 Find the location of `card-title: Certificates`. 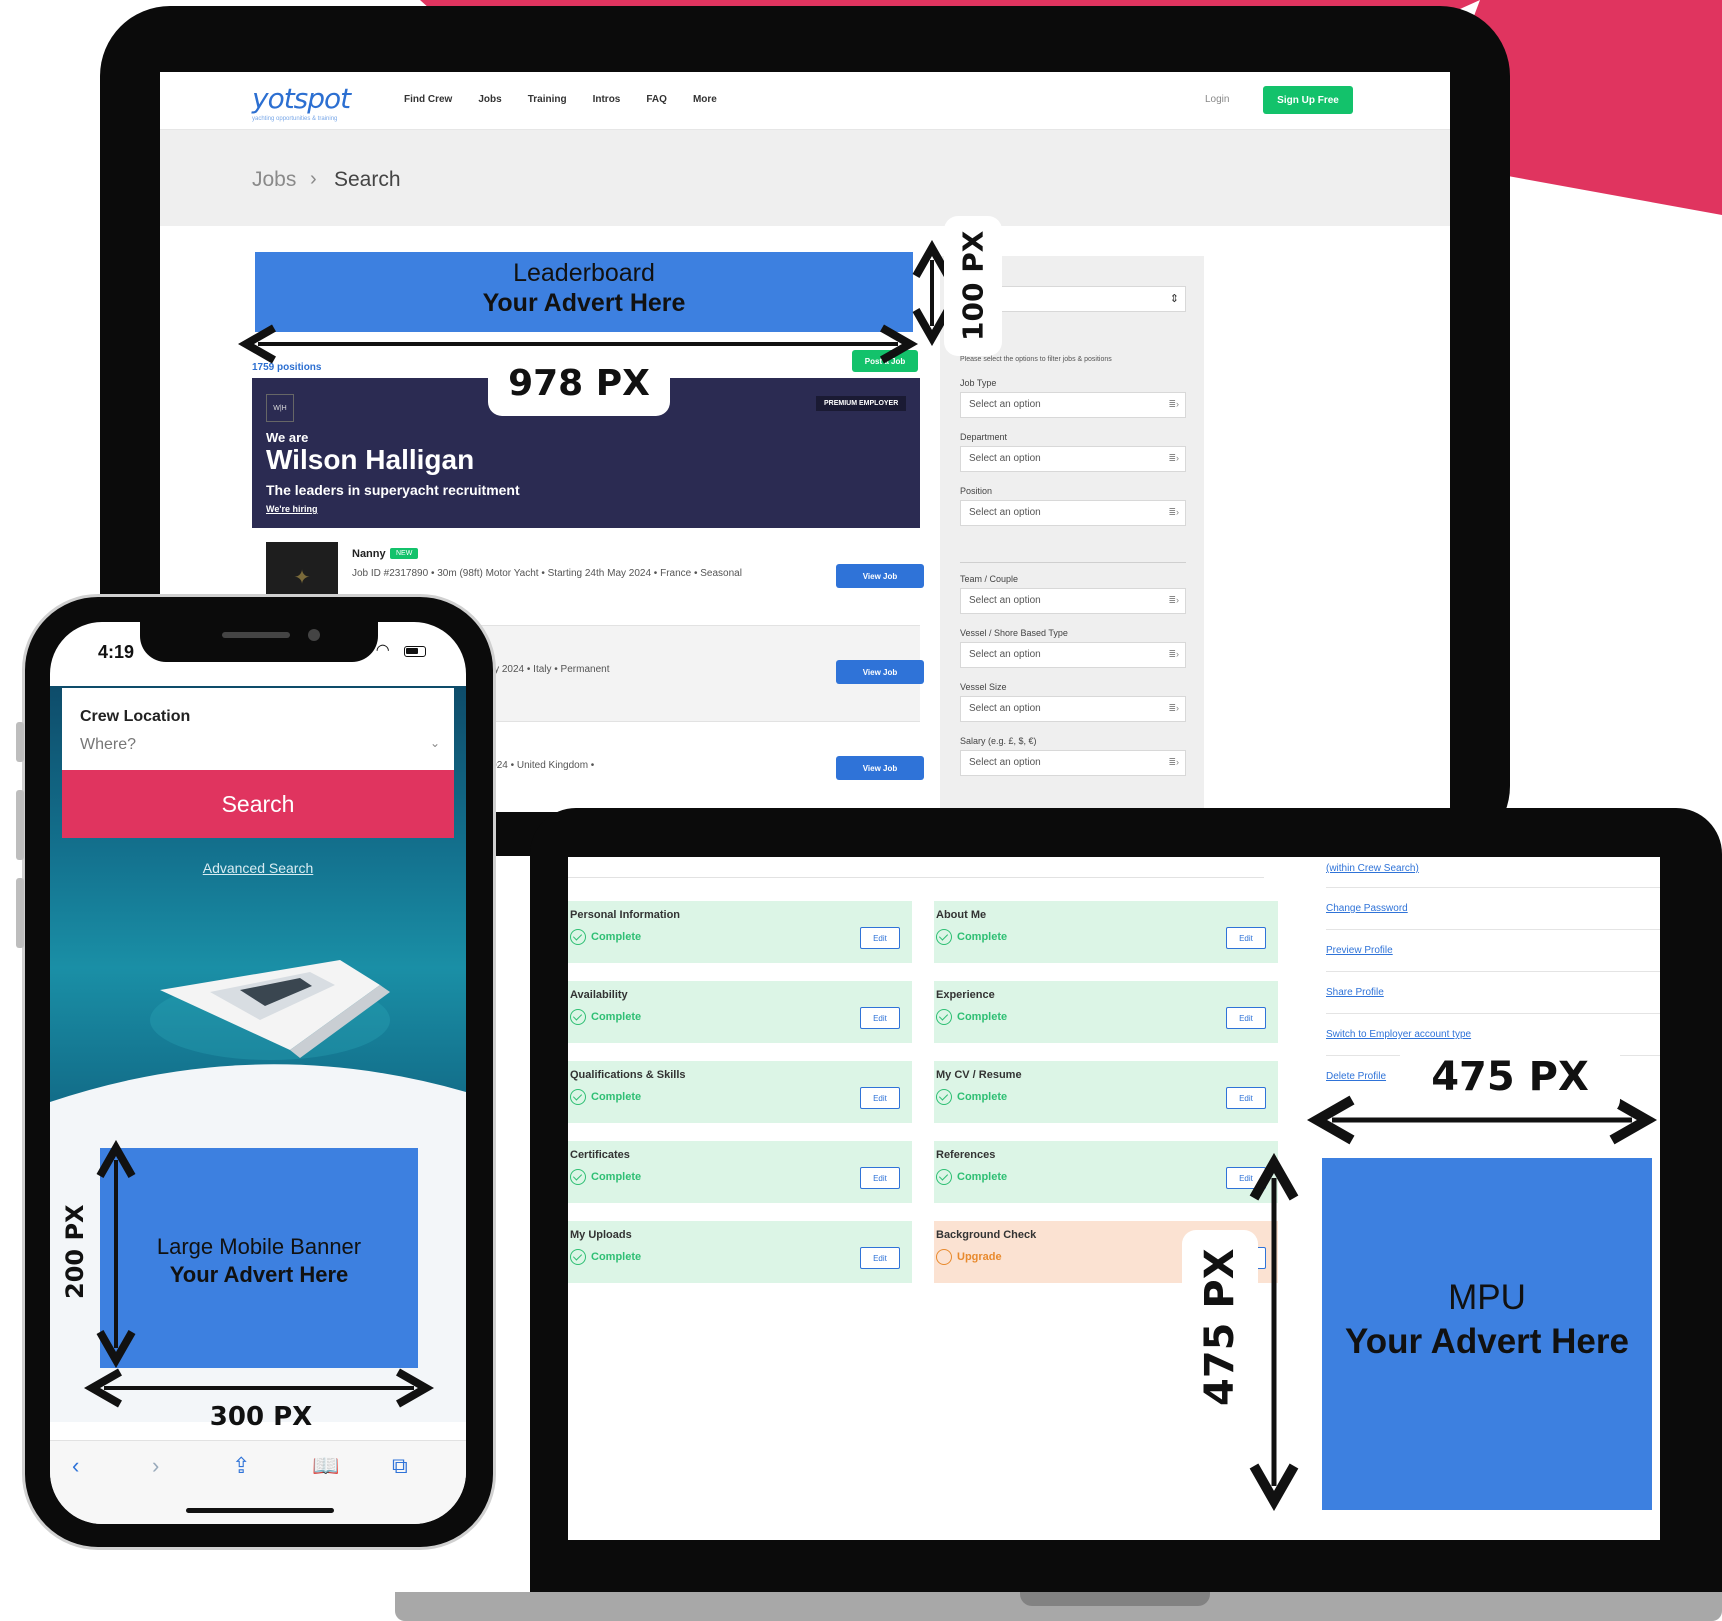

card-title: Certificates is located at coordinates (600, 1155).